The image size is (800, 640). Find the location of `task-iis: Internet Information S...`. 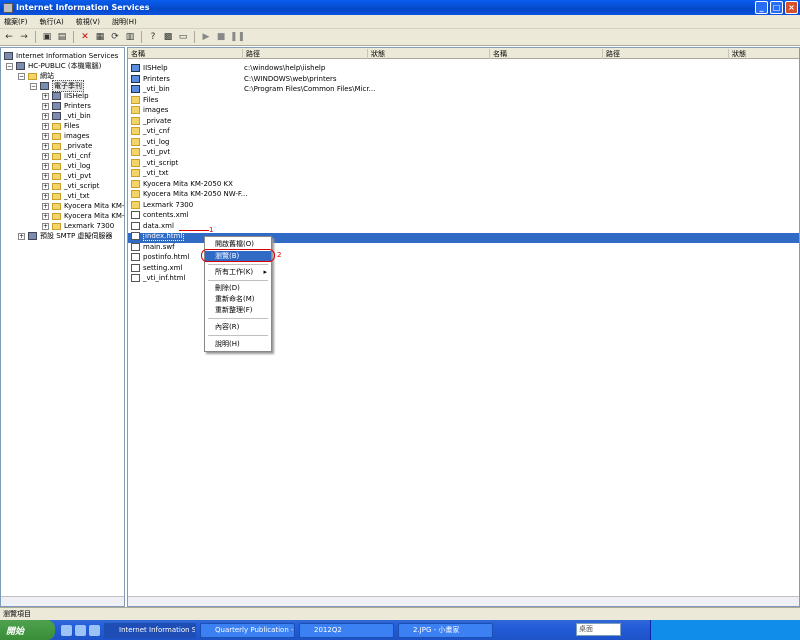

task-iis: Internet Information S... is located at coordinates (150, 630).